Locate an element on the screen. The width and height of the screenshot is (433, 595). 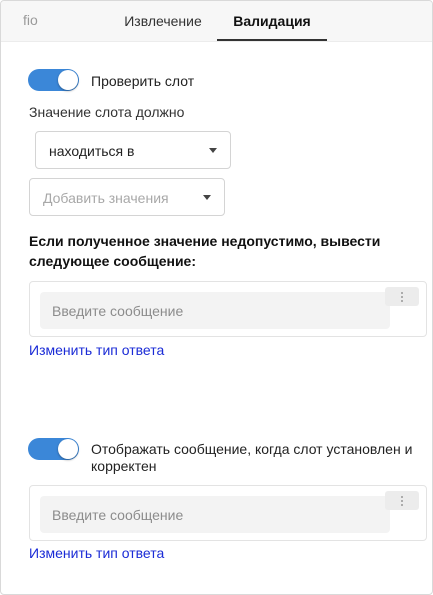
slot-value-label: Значение слота должно is located at coordinates (107, 112).